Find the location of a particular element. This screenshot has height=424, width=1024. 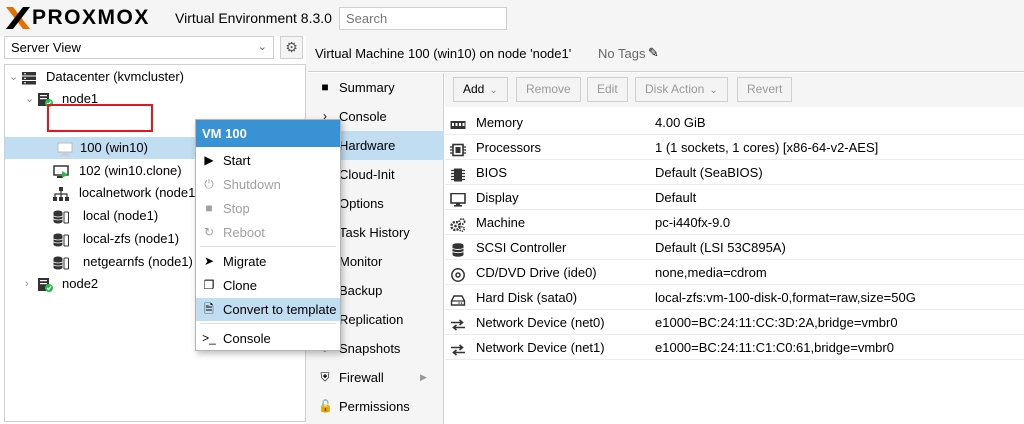

table-row: Memory 4.00 GiB is located at coordinates (734, 122).